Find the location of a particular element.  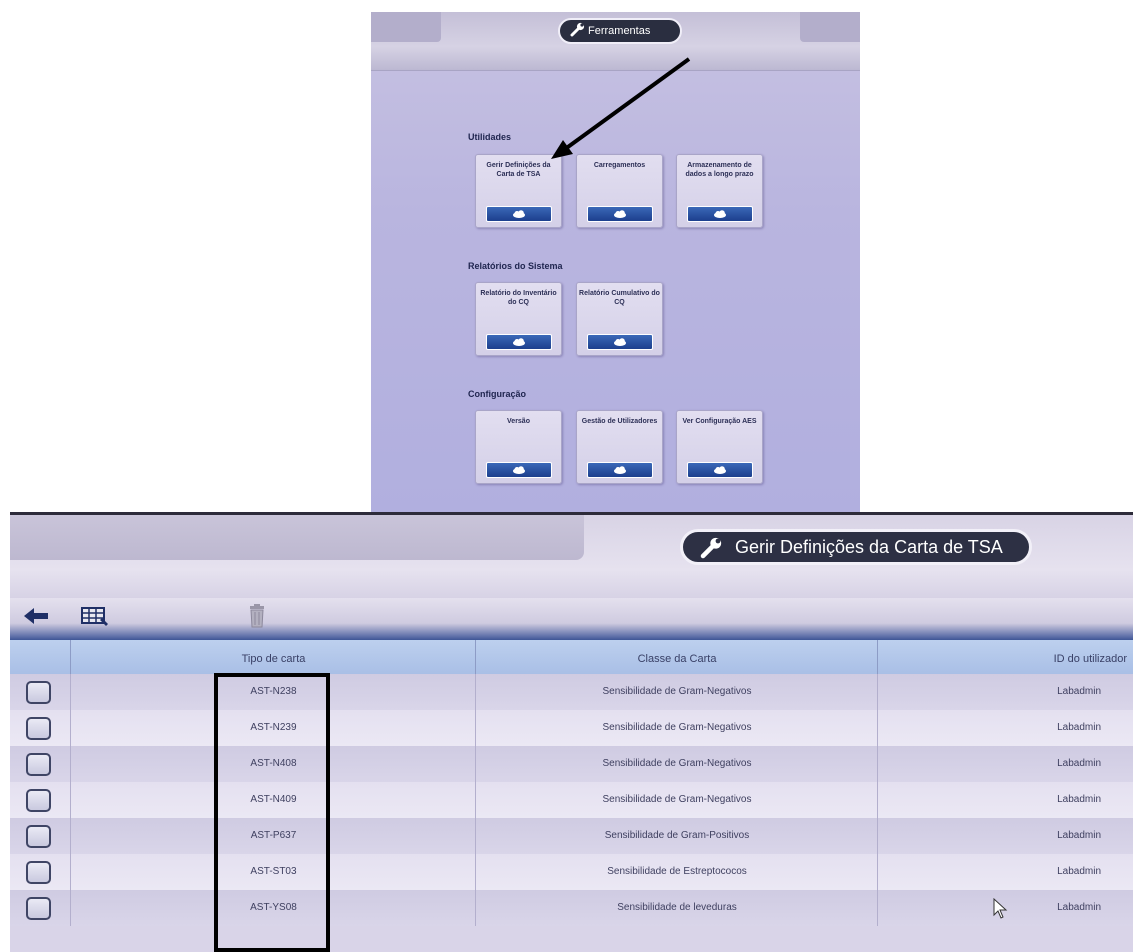

mouse-cursor-icon is located at coordinates (1000, 908).